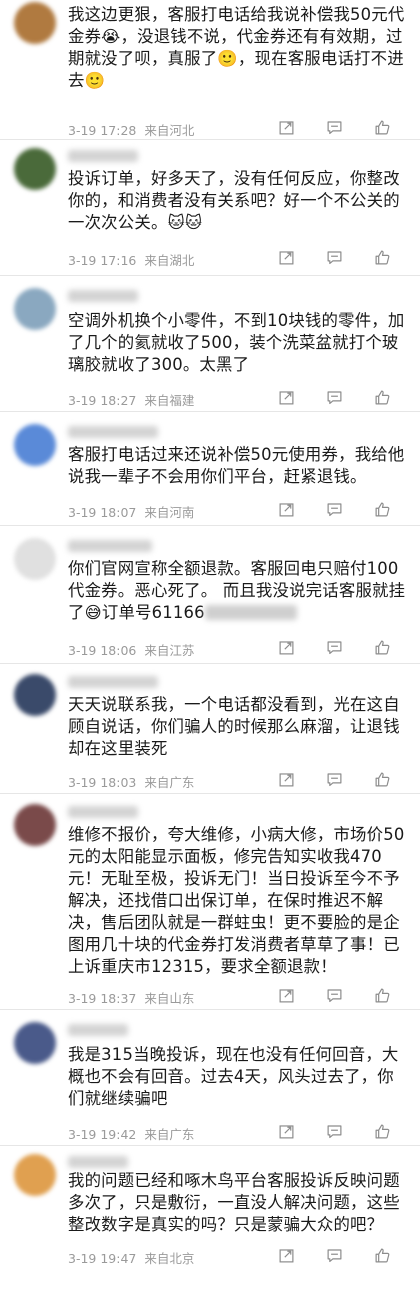  What do you see at coordinates (102, 1134) in the screenshot?
I see `comment-date: 3-19 19:42` at bounding box center [102, 1134].